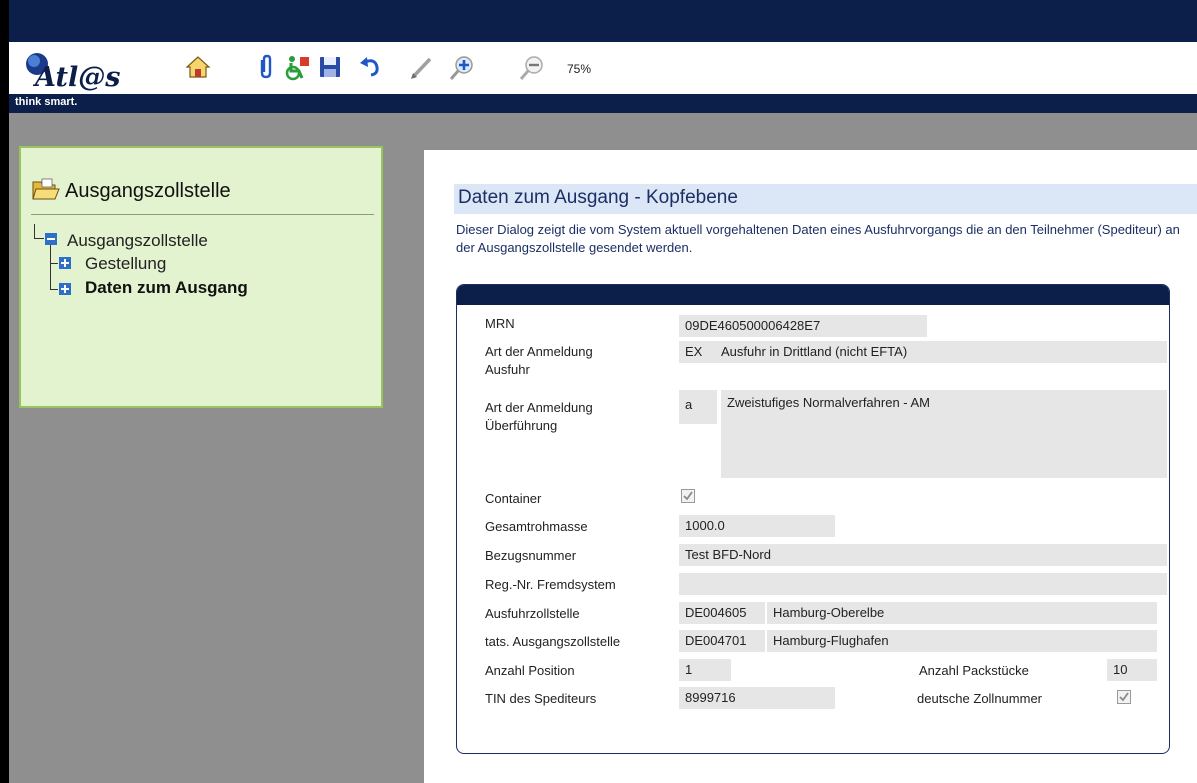  Describe the element at coordinates (148, 191) in the screenshot. I see `navigation-title: Ausgangszollstelle` at that location.